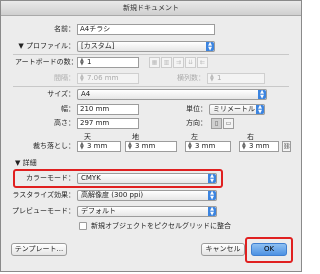 The height and width of the screenshot is (274, 320). Describe the element at coordinates (147, 195) in the screenshot. I see `raster-effects-select: 高解像度 (300 ppi) ▲ ▼` at that location.